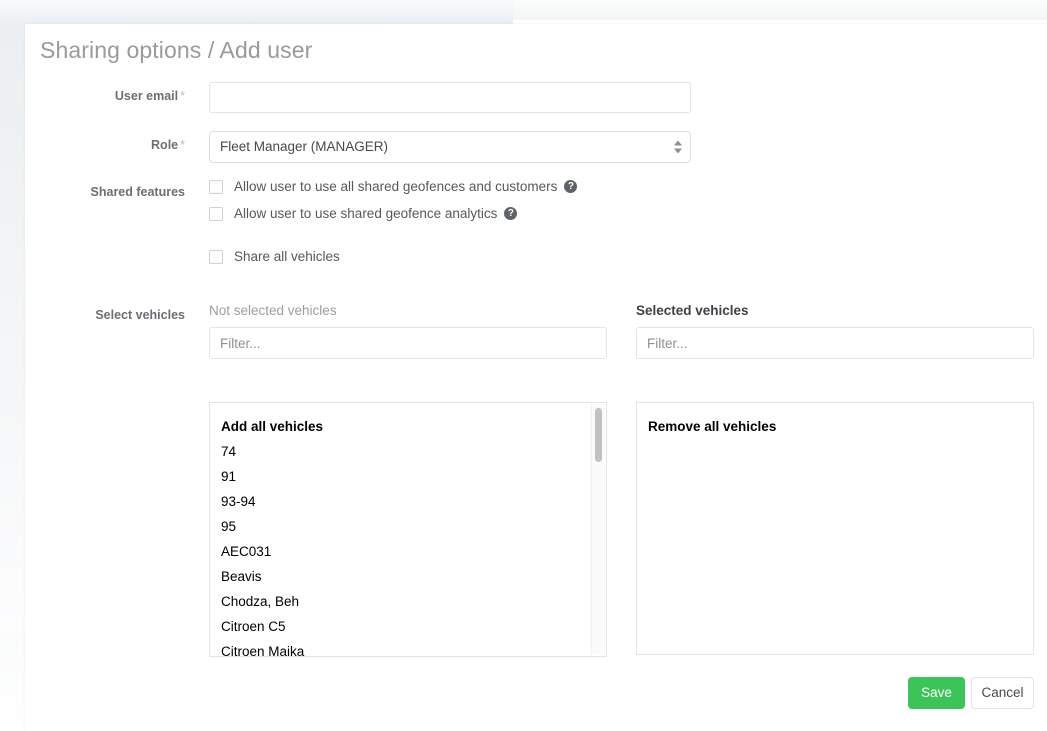 The image size is (1047, 731). I want to click on user-email-label-text: User email, so click(146, 96).